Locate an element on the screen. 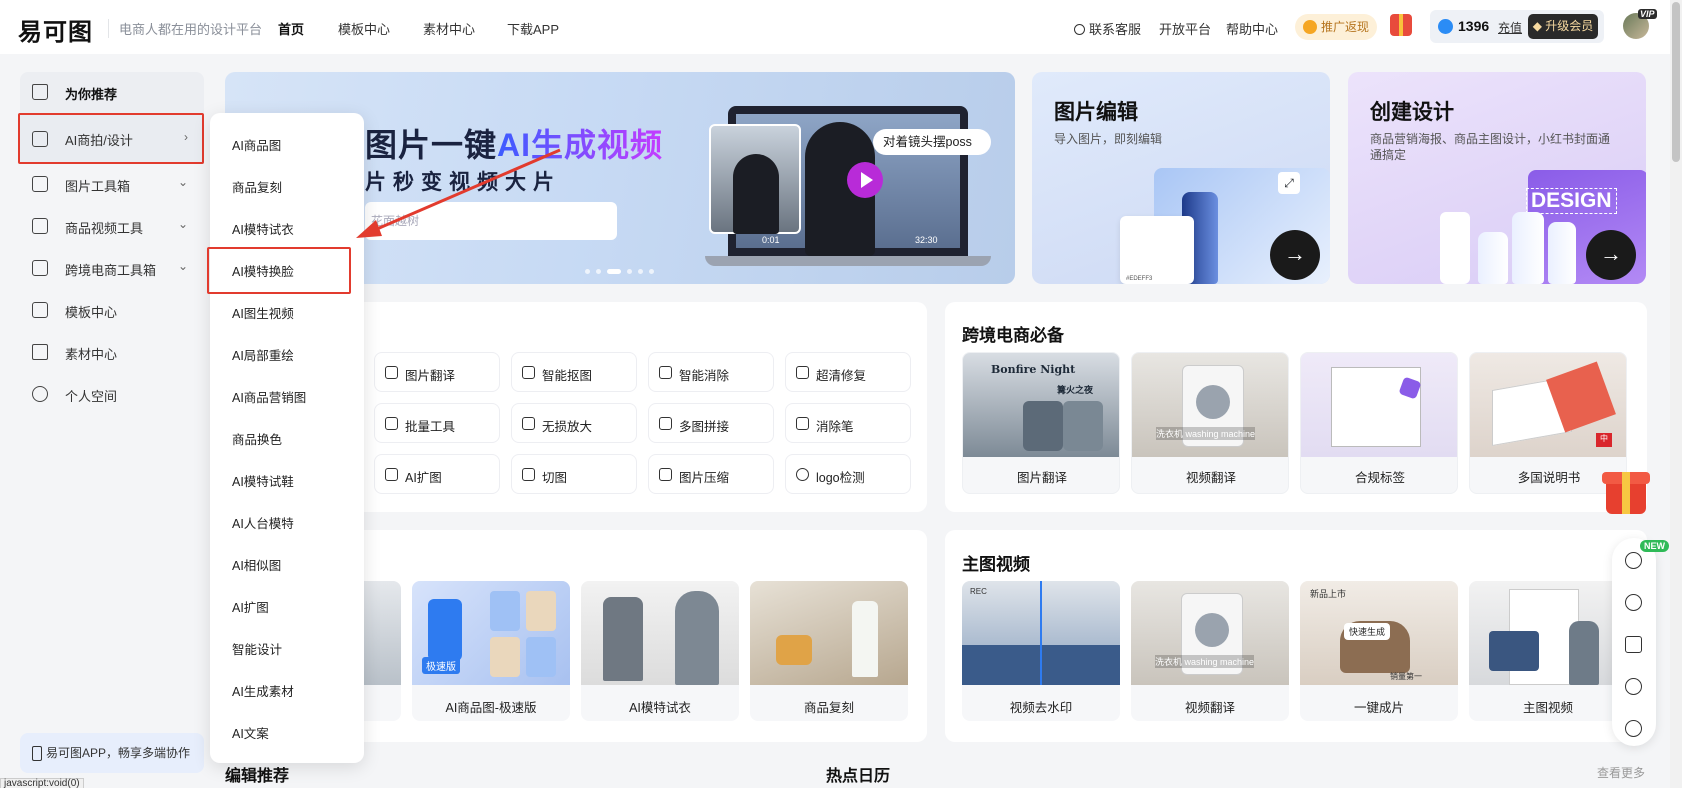 Image resolution: width=1682 pixels, height=788 pixels. sidebar-item-recommend: 为你推荐 is located at coordinates (112, 93).